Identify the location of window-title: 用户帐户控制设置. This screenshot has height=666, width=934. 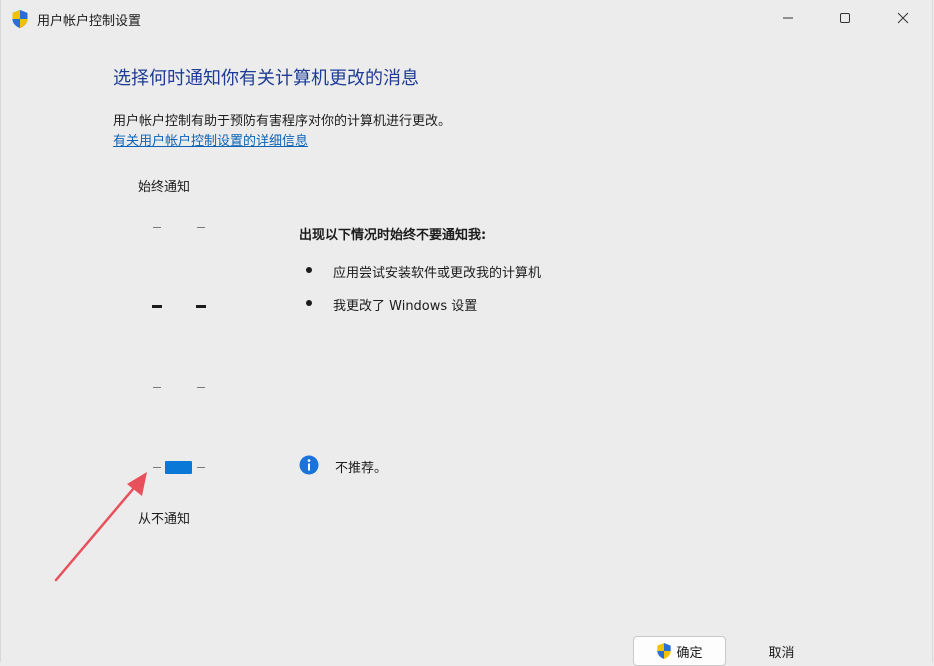
(89, 21).